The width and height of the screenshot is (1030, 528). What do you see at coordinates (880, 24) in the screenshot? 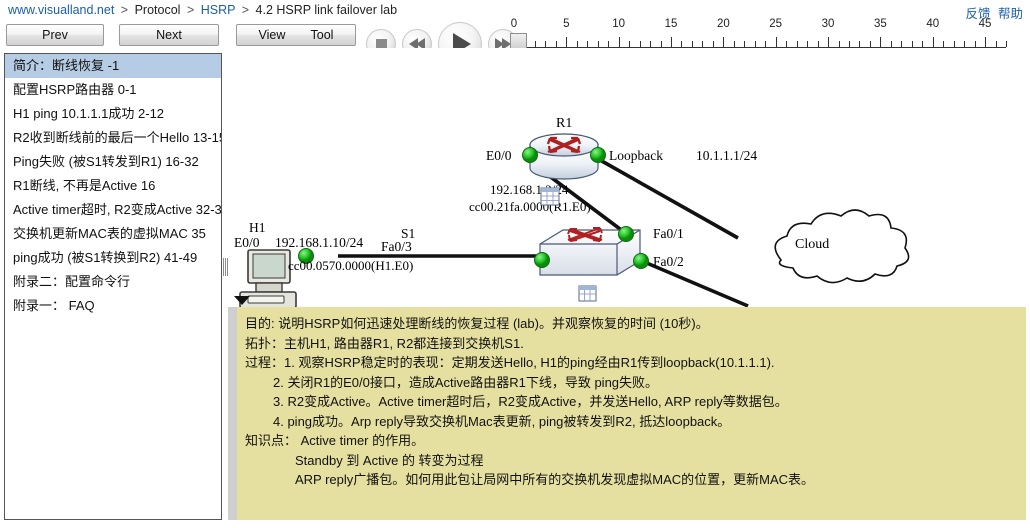
I see `timeline-label-35: 35` at bounding box center [880, 24].